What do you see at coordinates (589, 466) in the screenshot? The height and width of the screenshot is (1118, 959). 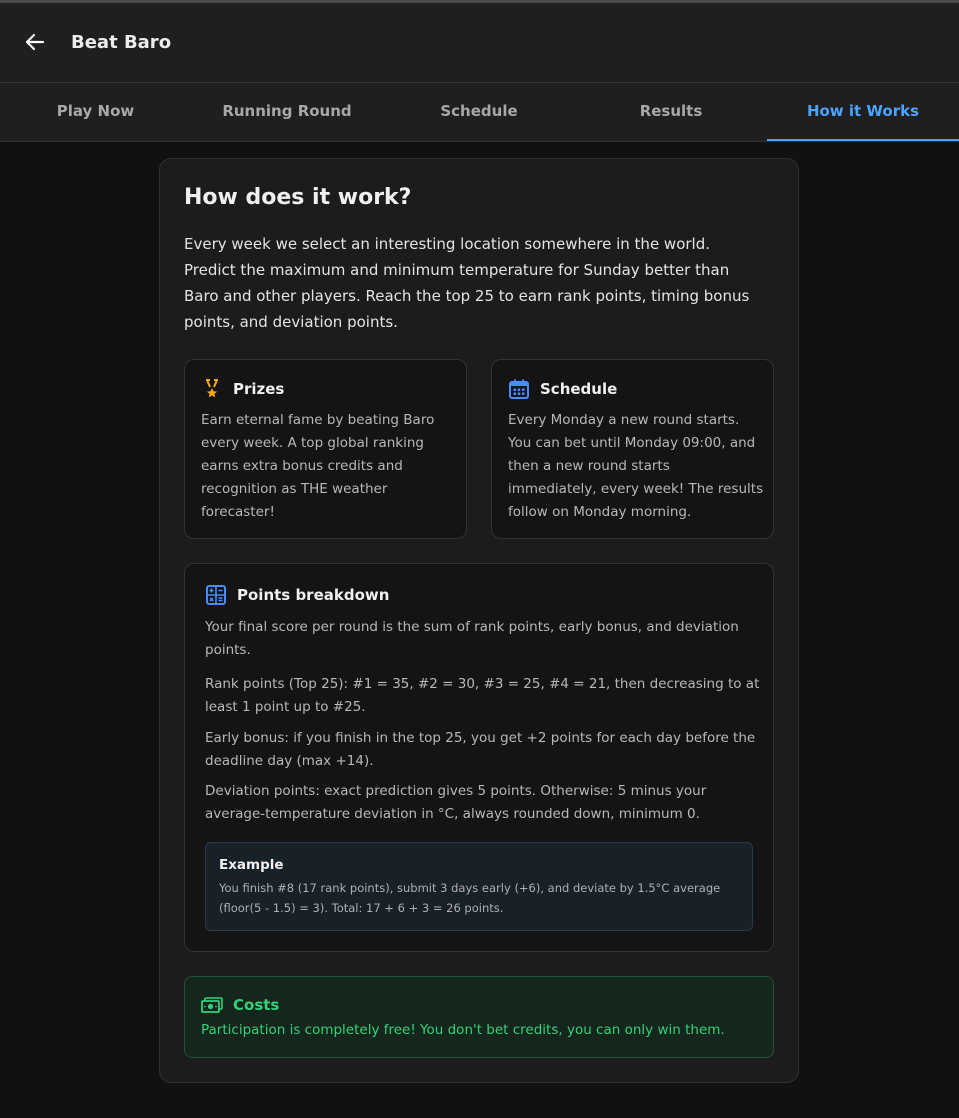 I see `schedule-line: then a new round starts` at bounding box center [589, 466].